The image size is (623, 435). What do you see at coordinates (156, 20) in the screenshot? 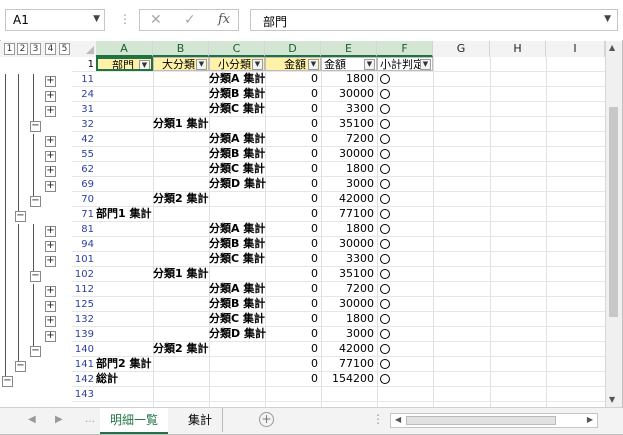
I see `cancel-icon: ✕` at bounding box center [156, 20].